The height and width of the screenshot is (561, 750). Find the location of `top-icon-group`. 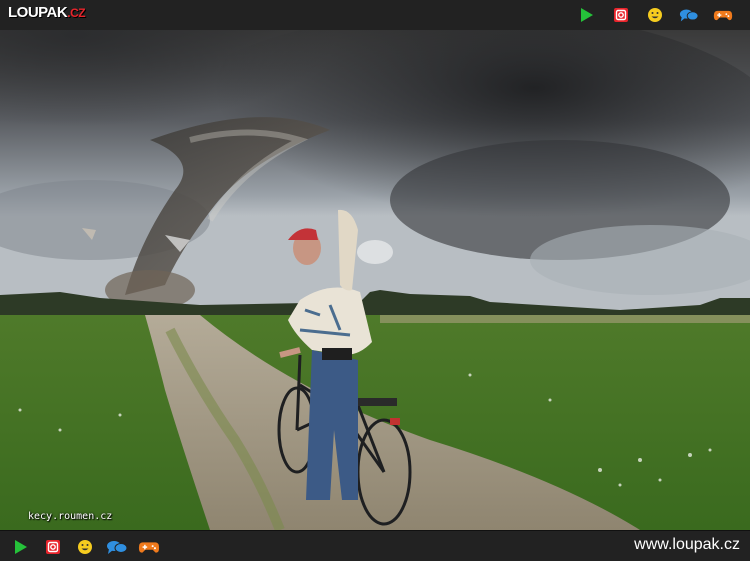

top-icon-group is located at coordinates (655, 15).